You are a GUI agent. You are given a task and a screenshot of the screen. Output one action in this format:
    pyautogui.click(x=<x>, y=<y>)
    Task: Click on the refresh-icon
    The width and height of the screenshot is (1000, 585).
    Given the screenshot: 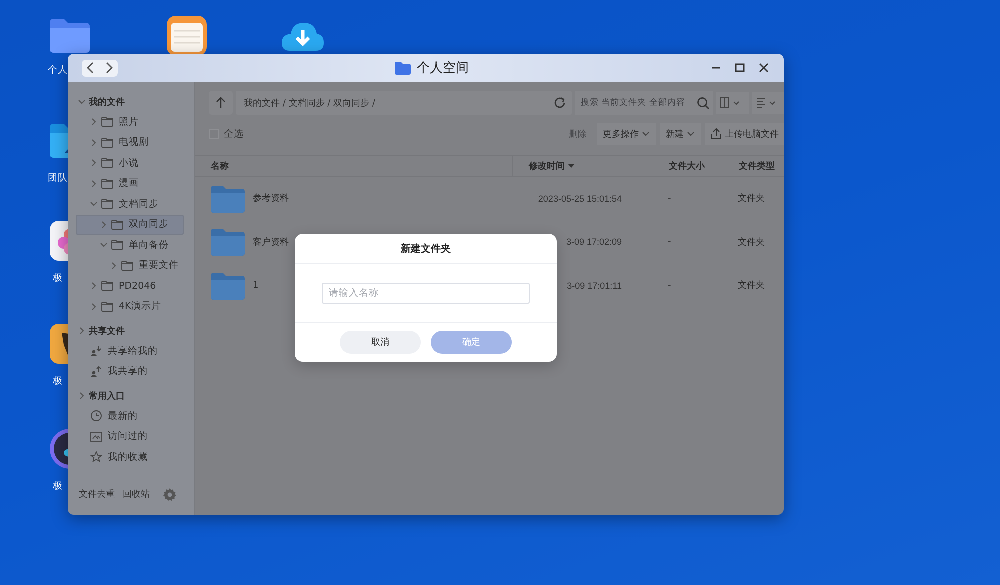 What is the action you would take?
    pyautogui.click(x=560, y=103)
    